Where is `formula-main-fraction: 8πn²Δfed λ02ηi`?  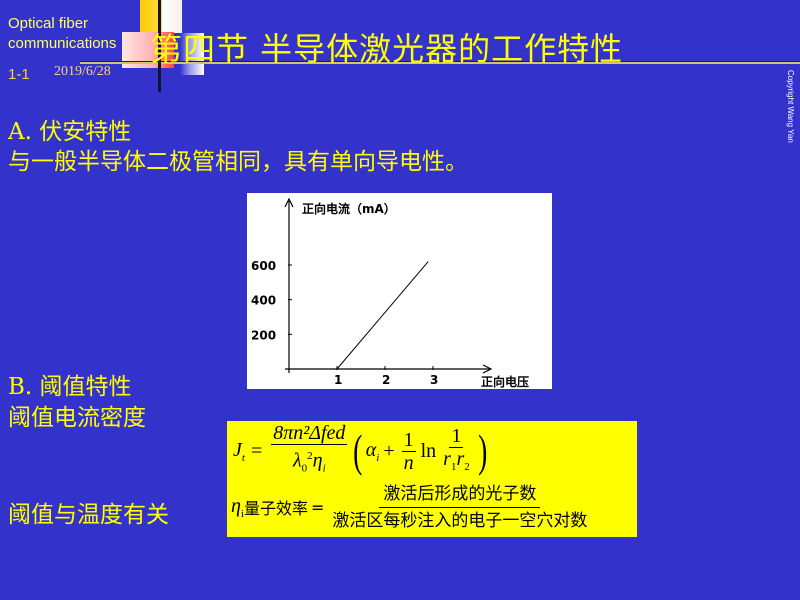 formula-main-fraction: 8πn²Δfed λ02ηi is located at coordinates (309, 451).